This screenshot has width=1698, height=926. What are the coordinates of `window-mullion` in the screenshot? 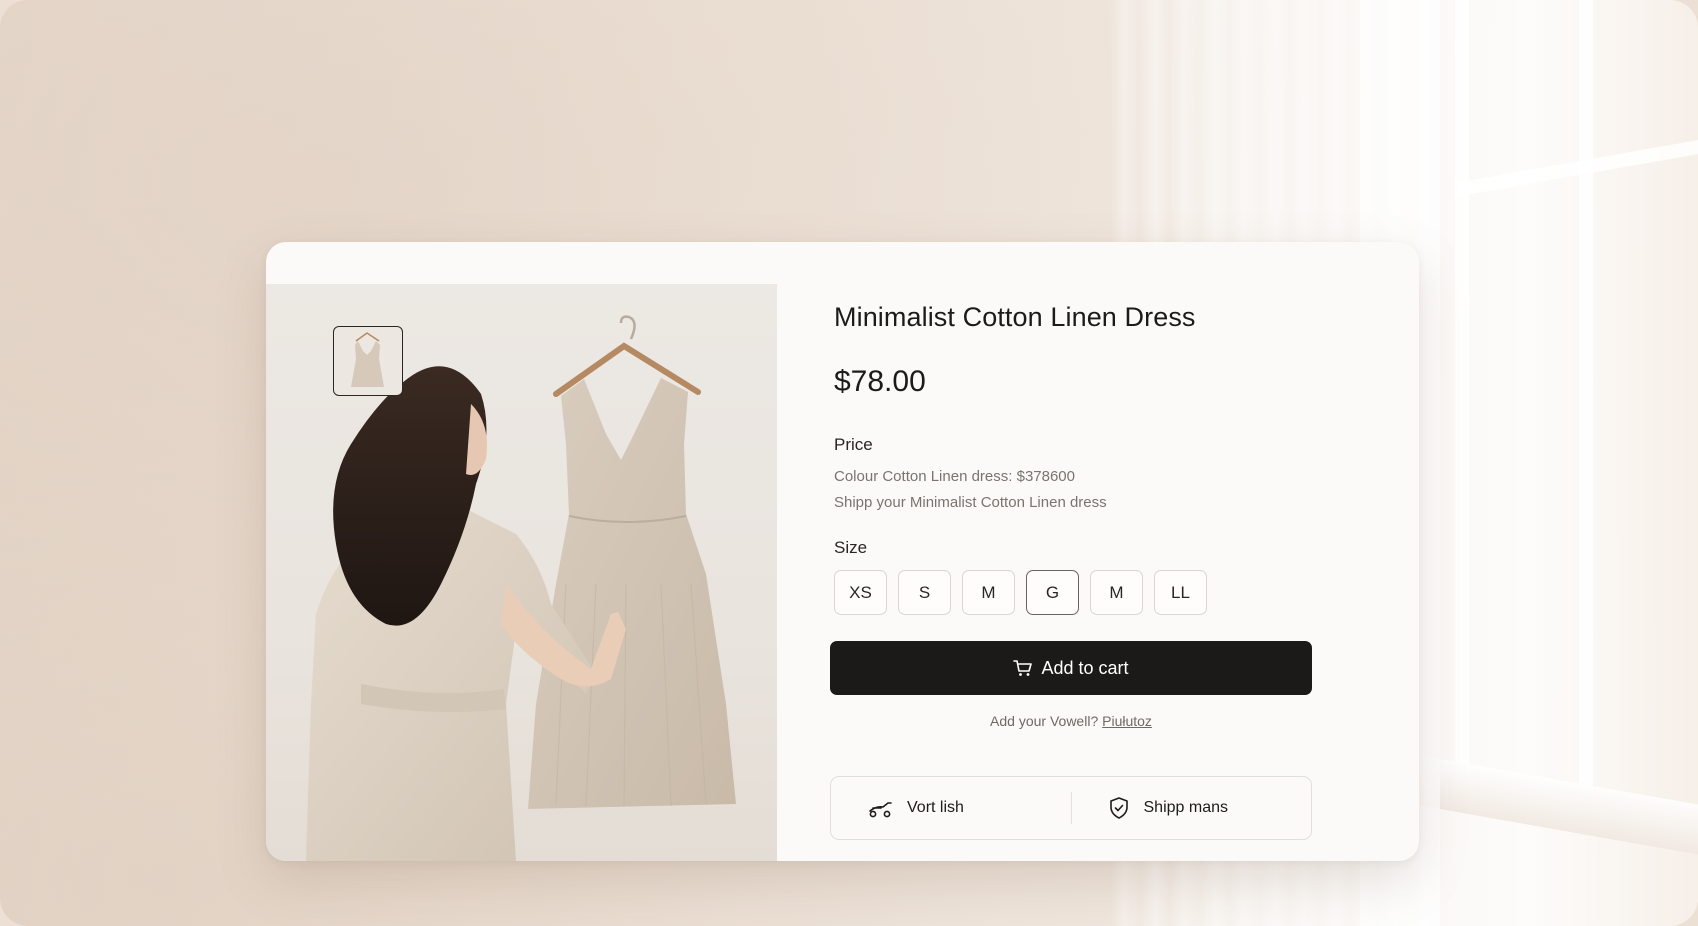 It's located at (1586, 395).